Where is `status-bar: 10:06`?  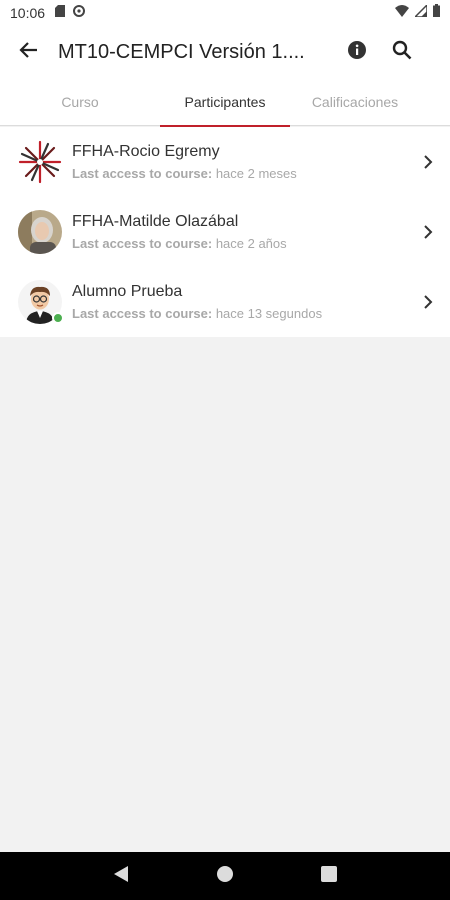 status-bar: 10:06 is located at coordinates (225, 13).